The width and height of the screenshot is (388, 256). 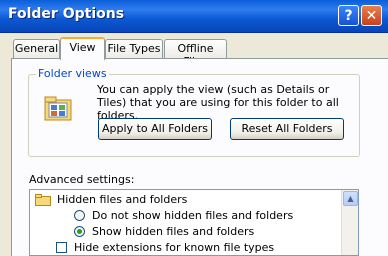 I want to click on radio-label: Show hidden files and folders, so click(x=173, y=231).